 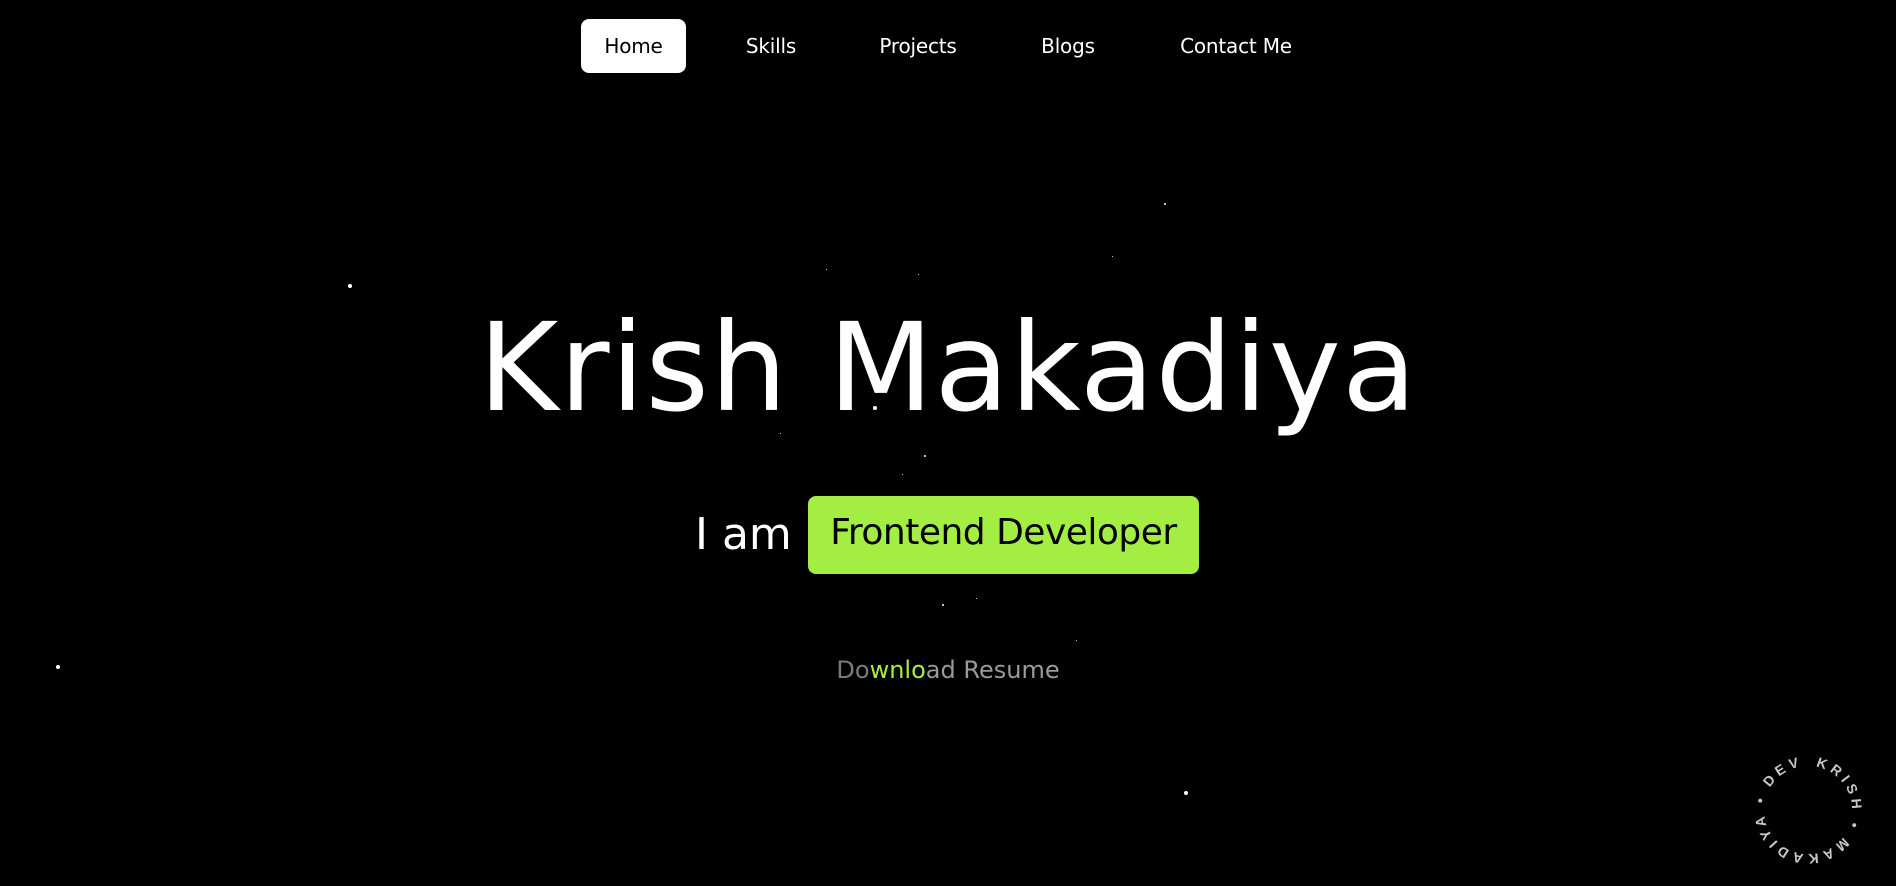 I want to click on download-label-part: Resume, so click(x=1007, y=670).